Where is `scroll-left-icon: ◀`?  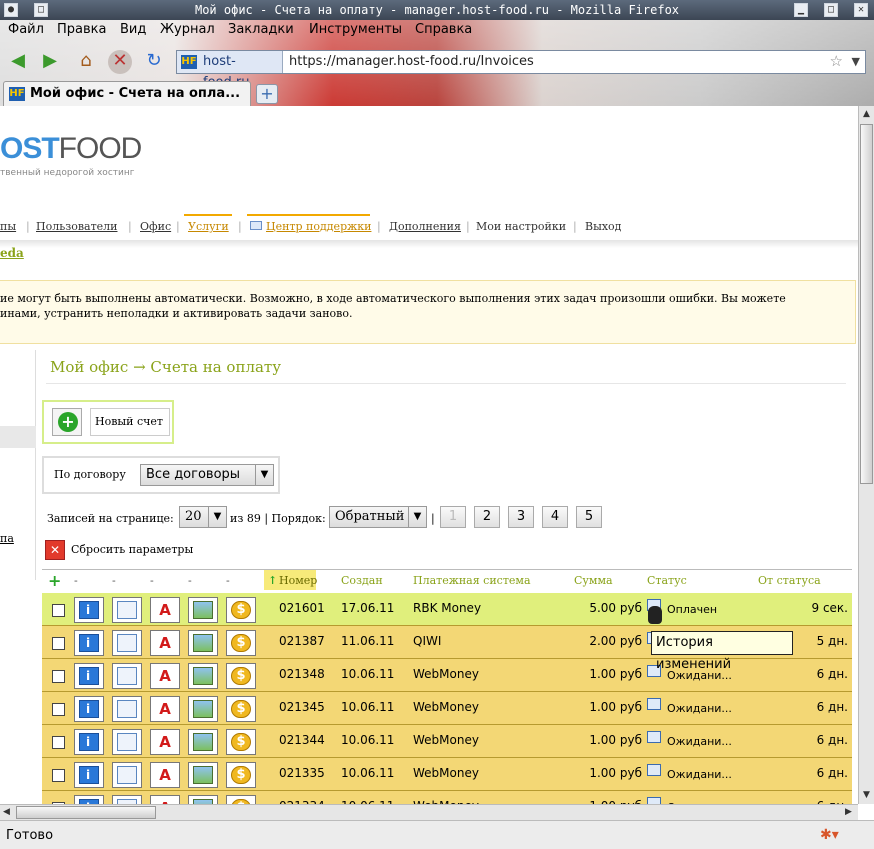
scroll-left-icon: ◀ is located at coordinates (6, 812).